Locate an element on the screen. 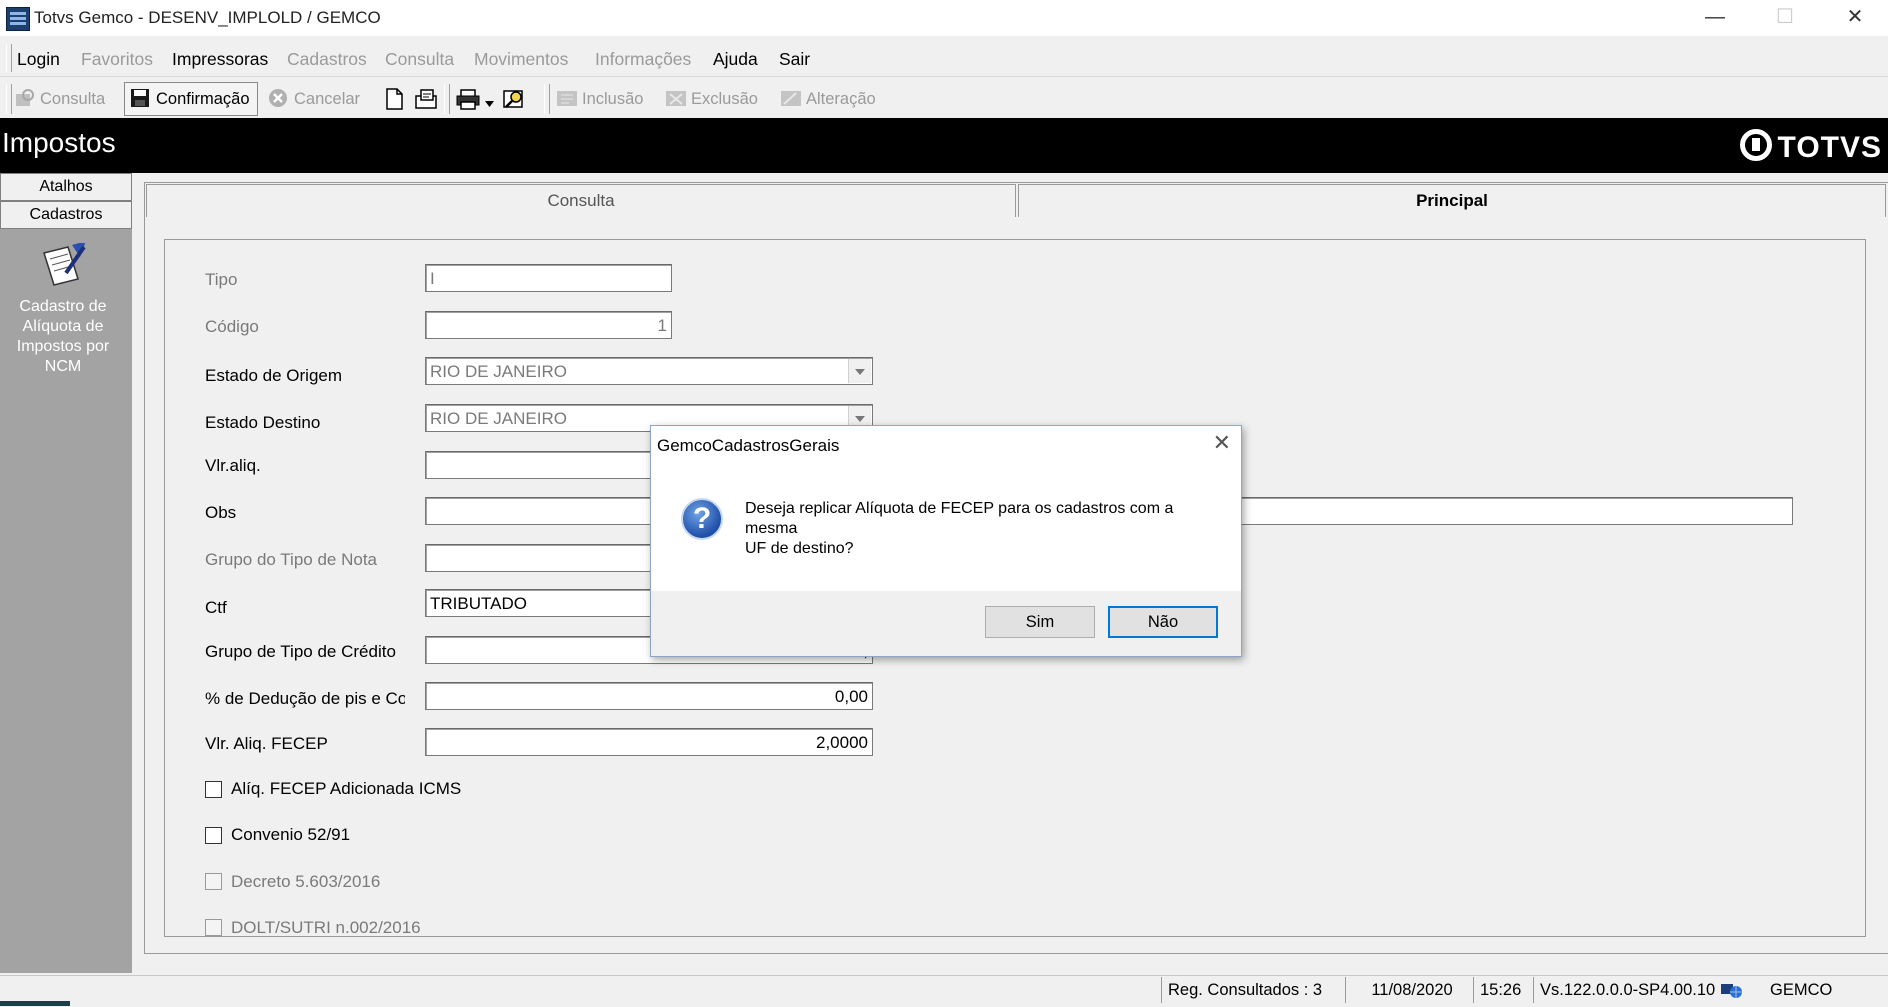  app-icon is located at coordinates (18, 19).